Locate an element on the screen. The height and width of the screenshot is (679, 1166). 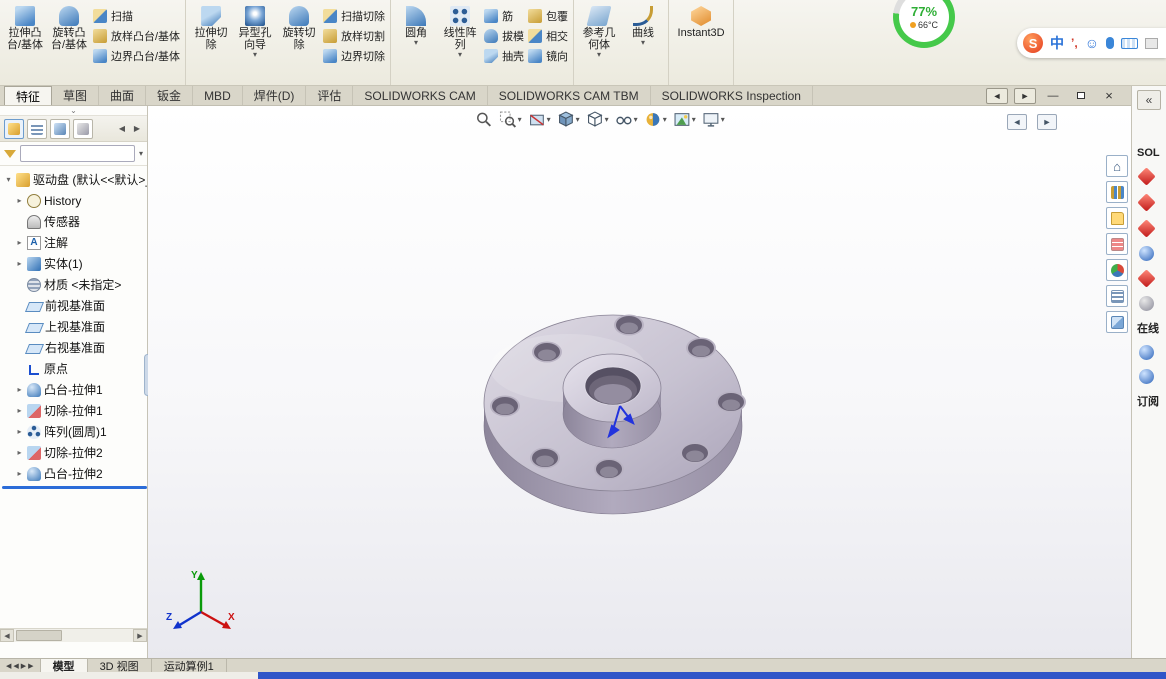
tab-model: 模型 is located at coordinates (64, 666).